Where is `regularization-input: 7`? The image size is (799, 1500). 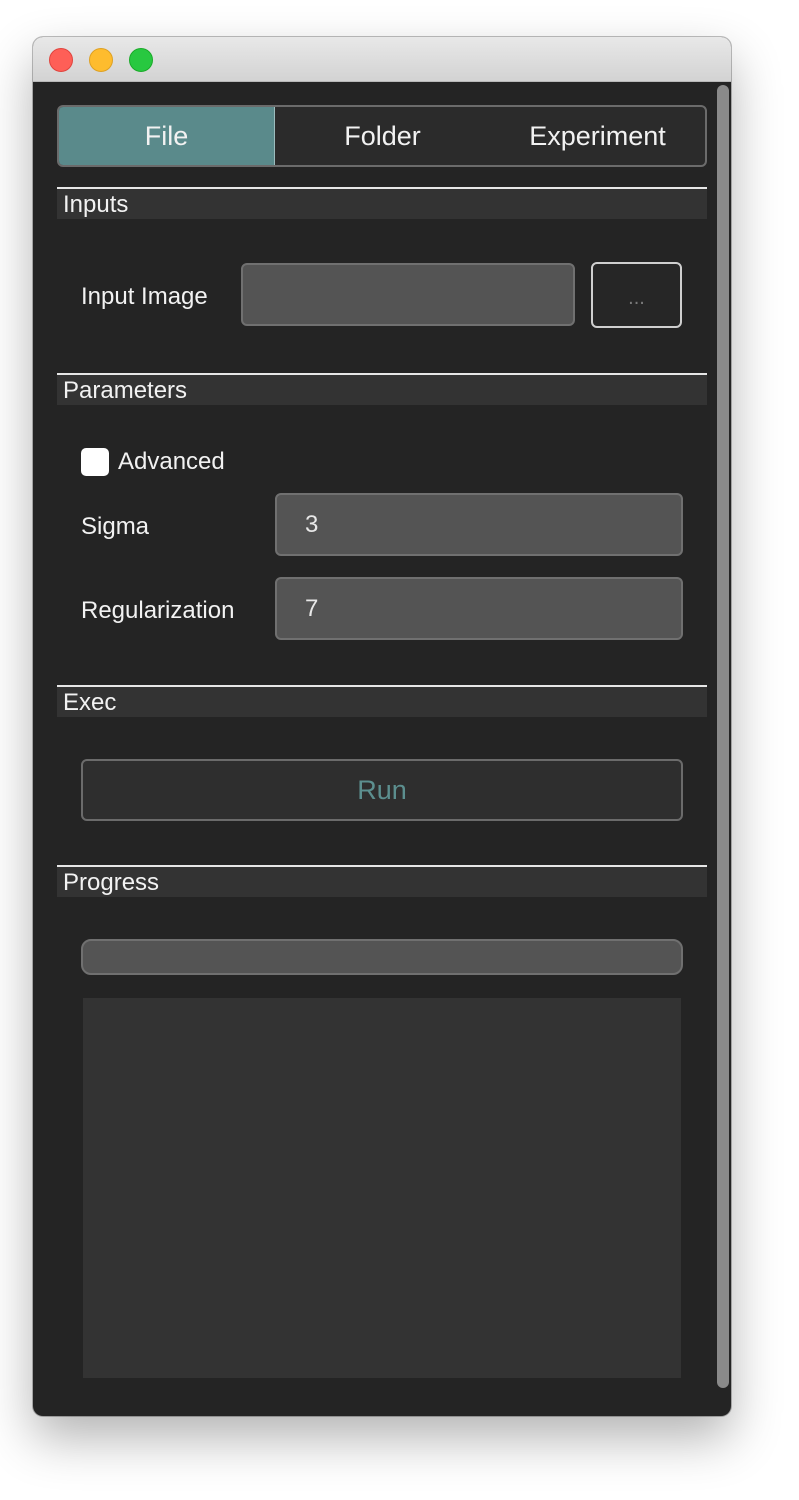
regularization-input: 7 is located at coordinates (479, 608).